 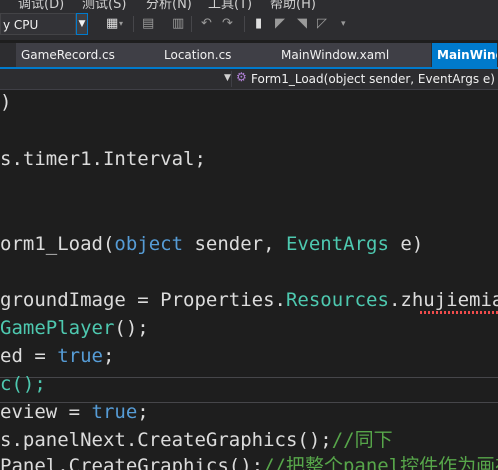 What do you see at coordinates (322, 24) in the screenshot?
I see `clear-bookmarks-icon: ◸` at bounding box center [322, 24].